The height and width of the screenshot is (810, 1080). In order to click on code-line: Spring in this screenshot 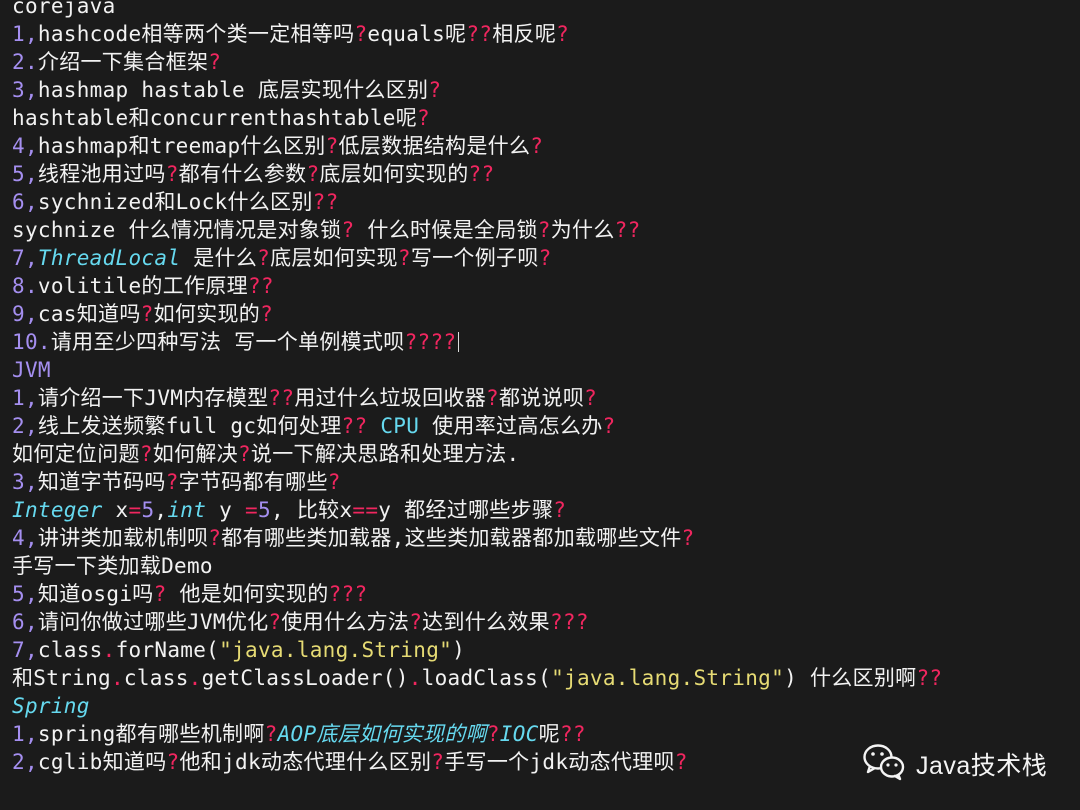, I will do `click(542, 706)`.